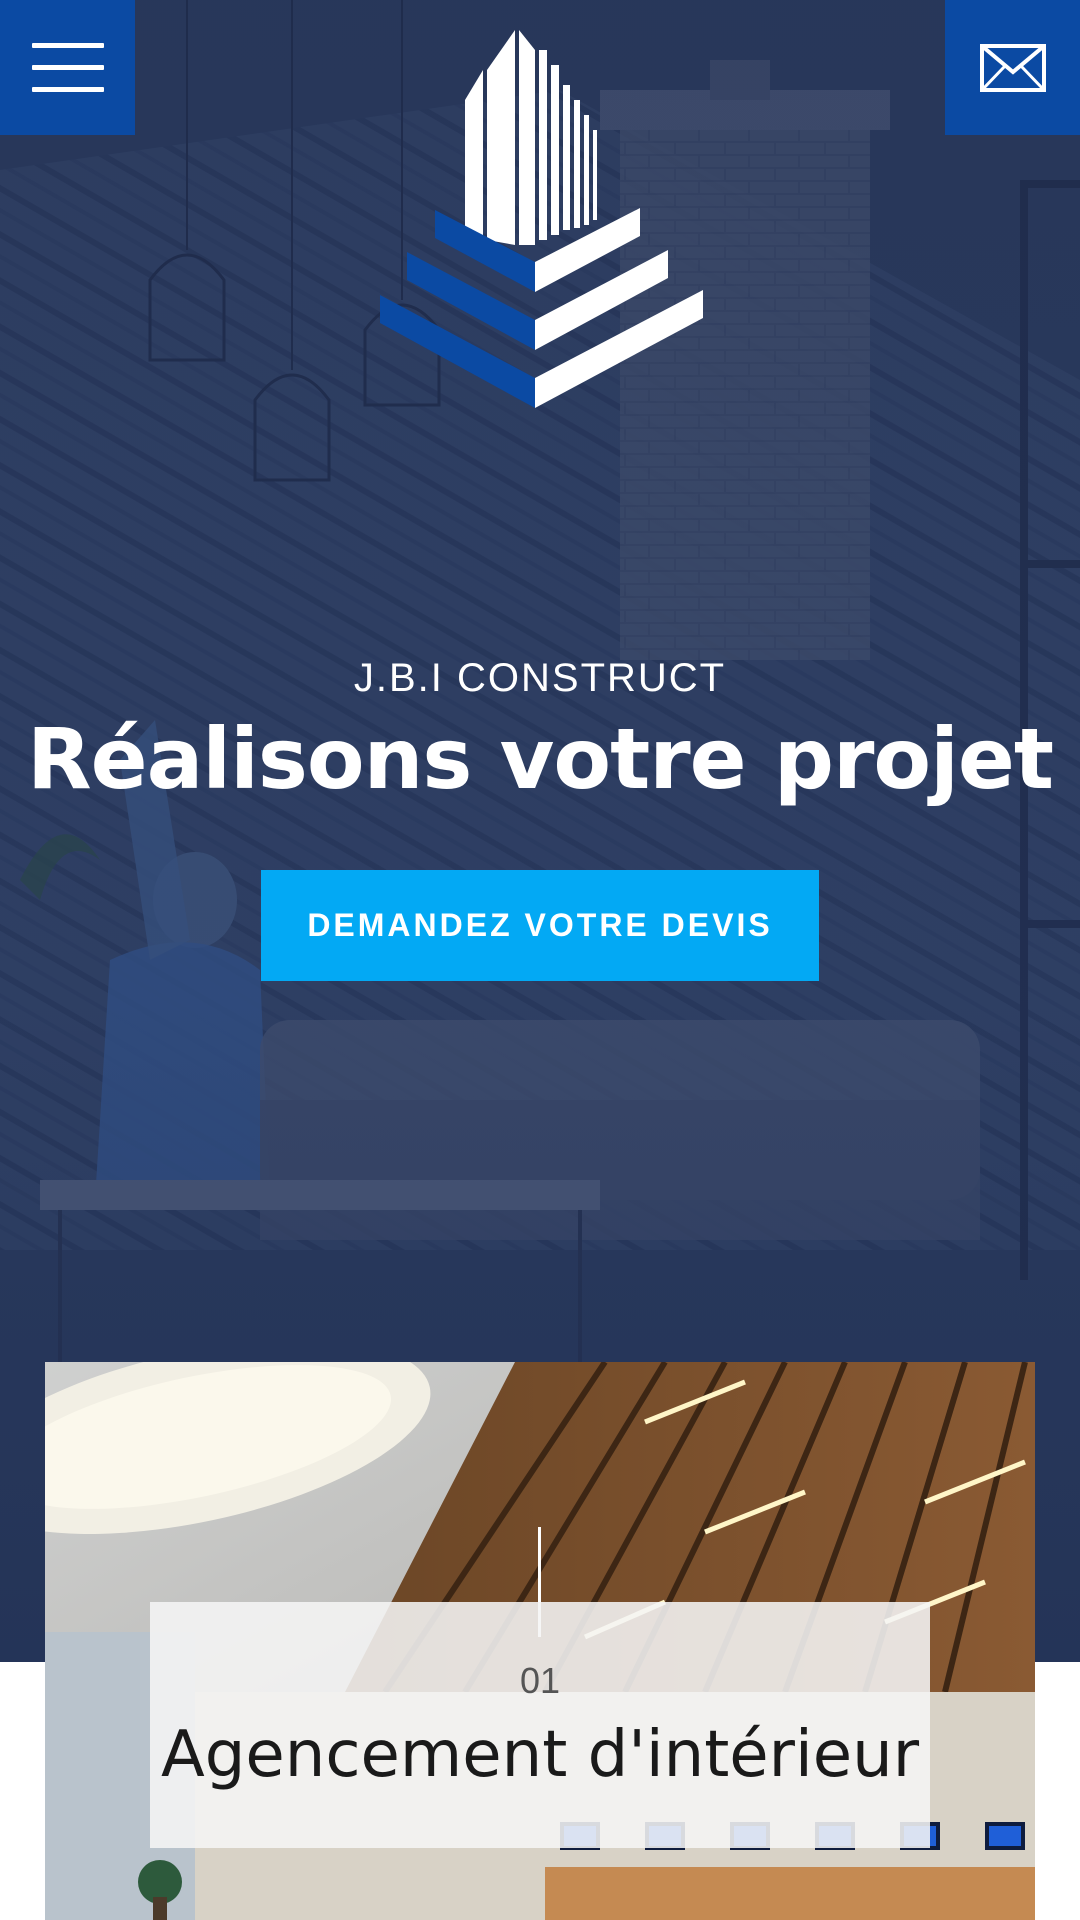 The image size is (1080, 1920). I want to click on hero-title: Réalisons votre projet, so click(540, 759).